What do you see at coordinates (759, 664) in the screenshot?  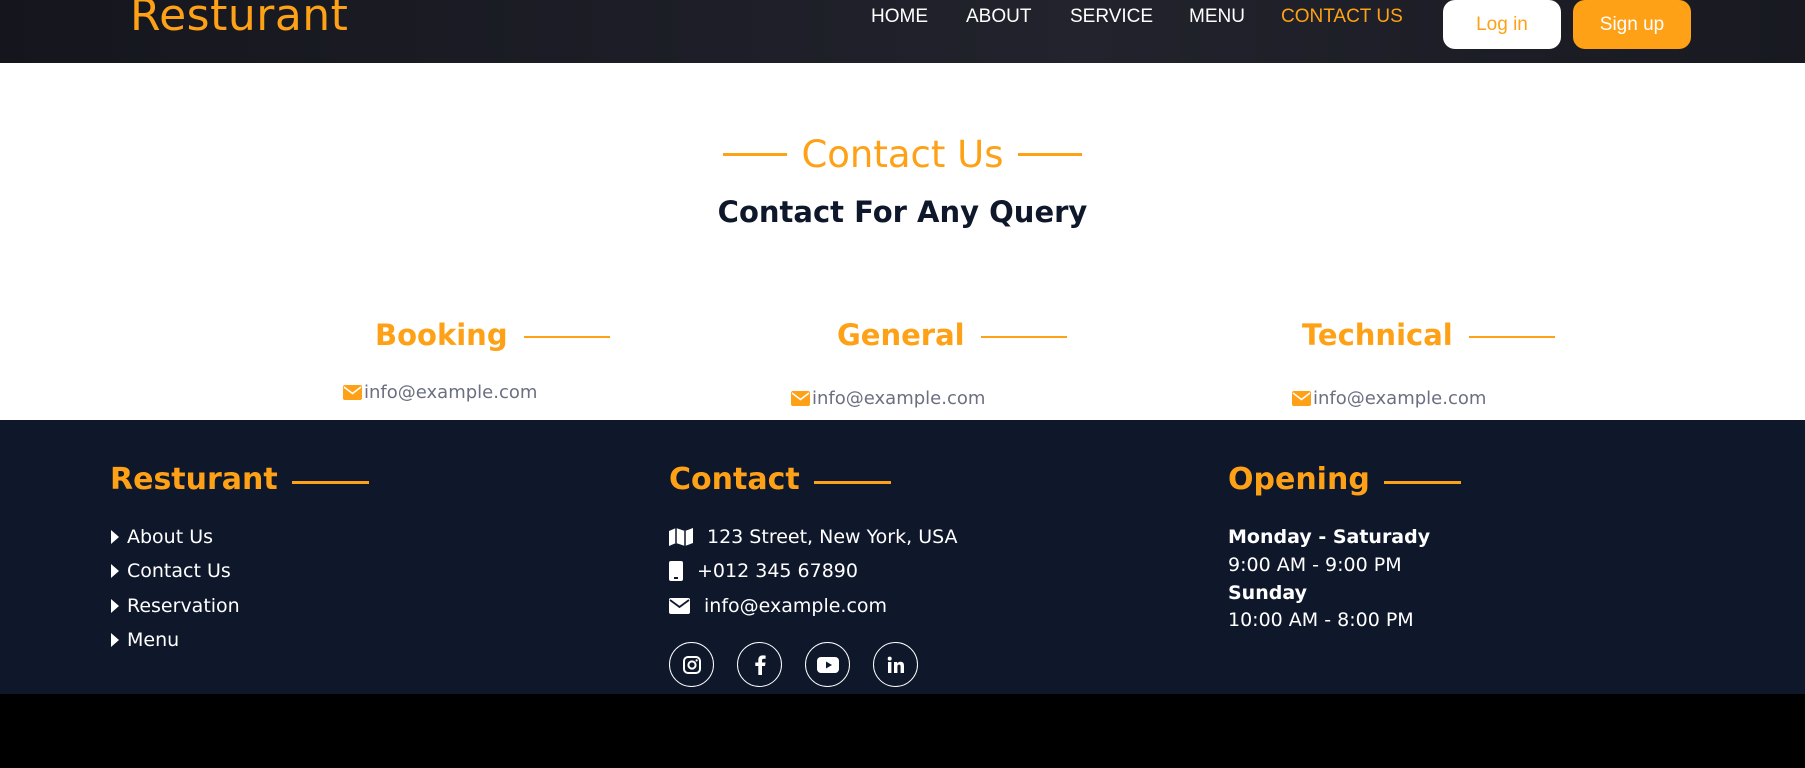 I see `facebook-icon` at bounding box center [759, 664].